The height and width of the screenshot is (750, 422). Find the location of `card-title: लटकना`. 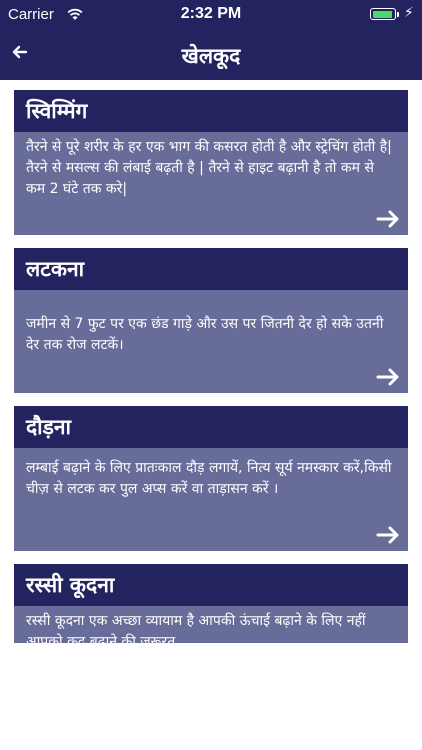

card-title: लटकना is located at coordinates (211, 269).